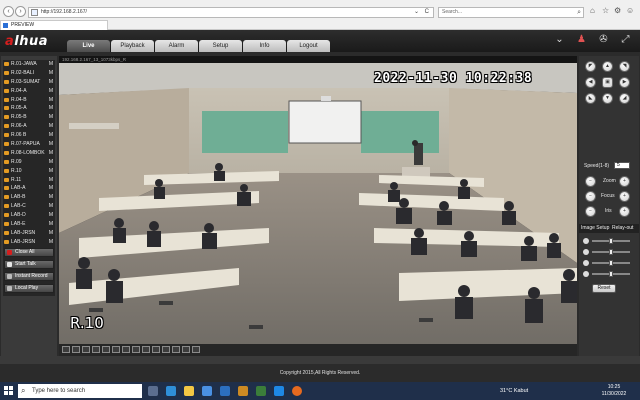 The image size is (640, 400). What do you see at coordinates (176, 46) in the screenshot?
I see `menu-alarm: Alarm` at bounding box center [176, 46].